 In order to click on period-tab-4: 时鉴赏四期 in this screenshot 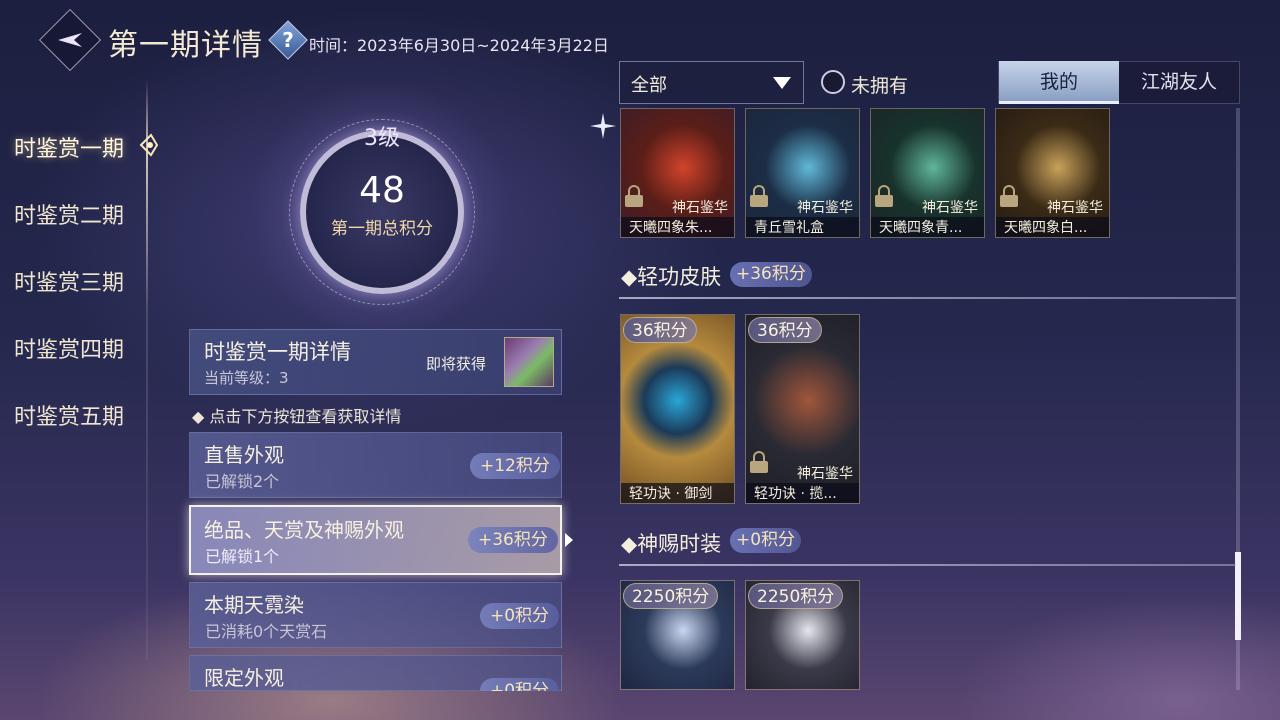, I will do `click(69, 348)`.